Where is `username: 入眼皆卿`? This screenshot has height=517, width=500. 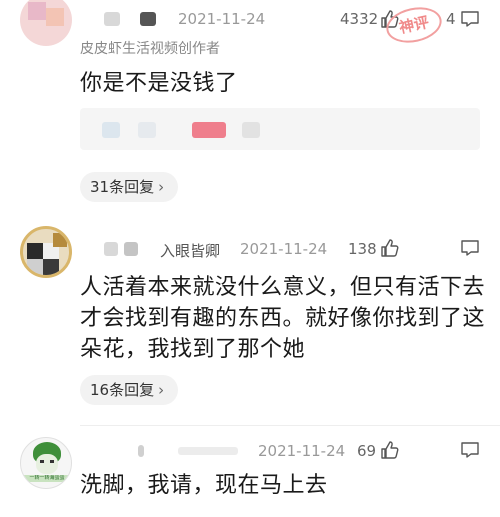
username: 入眼皆卿 is located at coordinates (190, 250).